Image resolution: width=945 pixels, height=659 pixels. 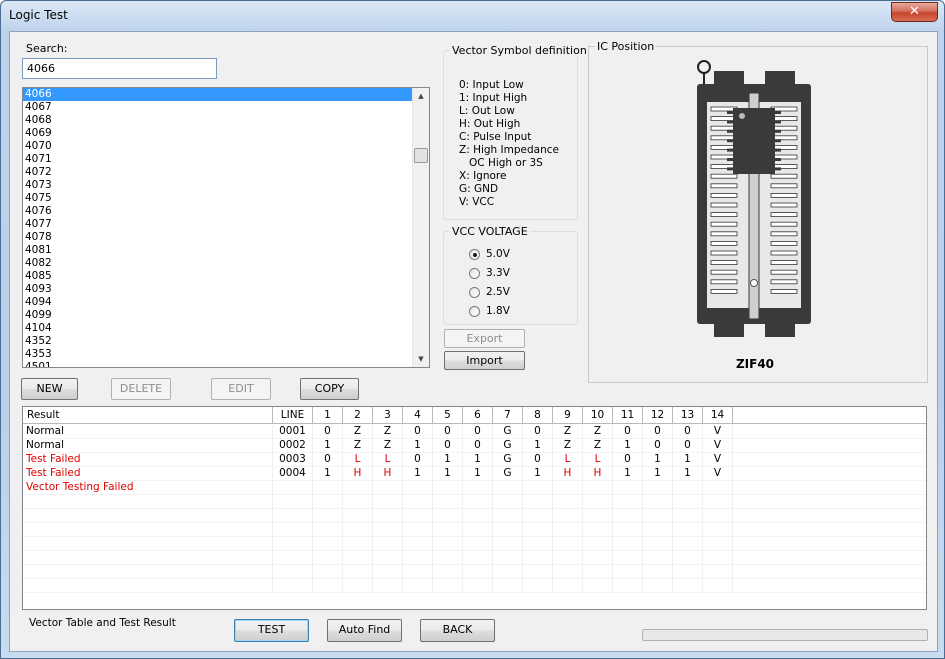 I want to click on ic-list-item: 4081, so click(x=217, y=250).